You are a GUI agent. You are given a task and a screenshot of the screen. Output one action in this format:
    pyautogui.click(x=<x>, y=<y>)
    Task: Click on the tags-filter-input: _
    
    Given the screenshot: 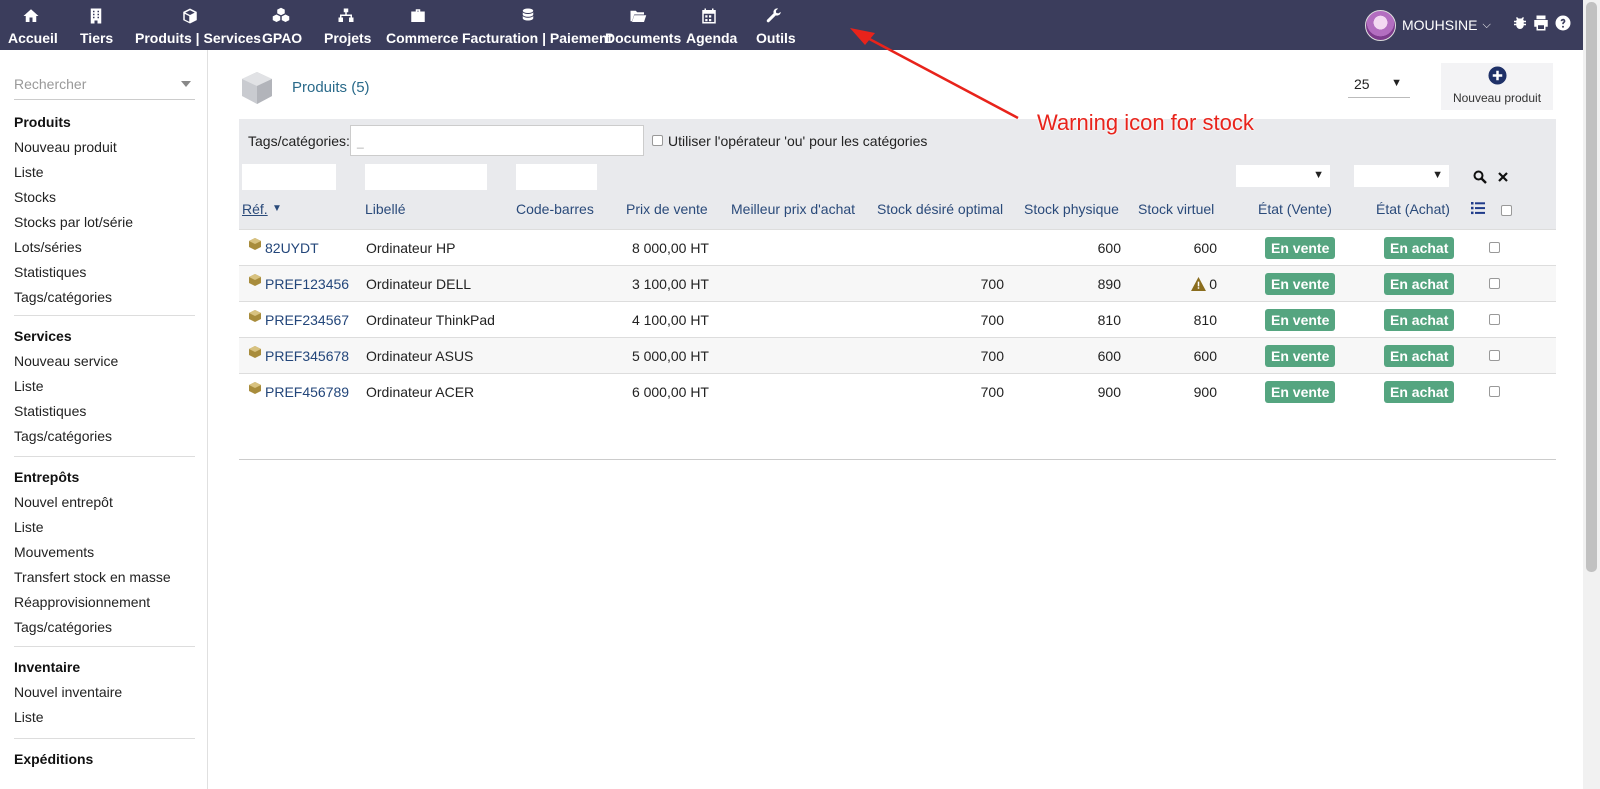 What is the action you would take?
    pyautogui.click(x=497, y=140)
    